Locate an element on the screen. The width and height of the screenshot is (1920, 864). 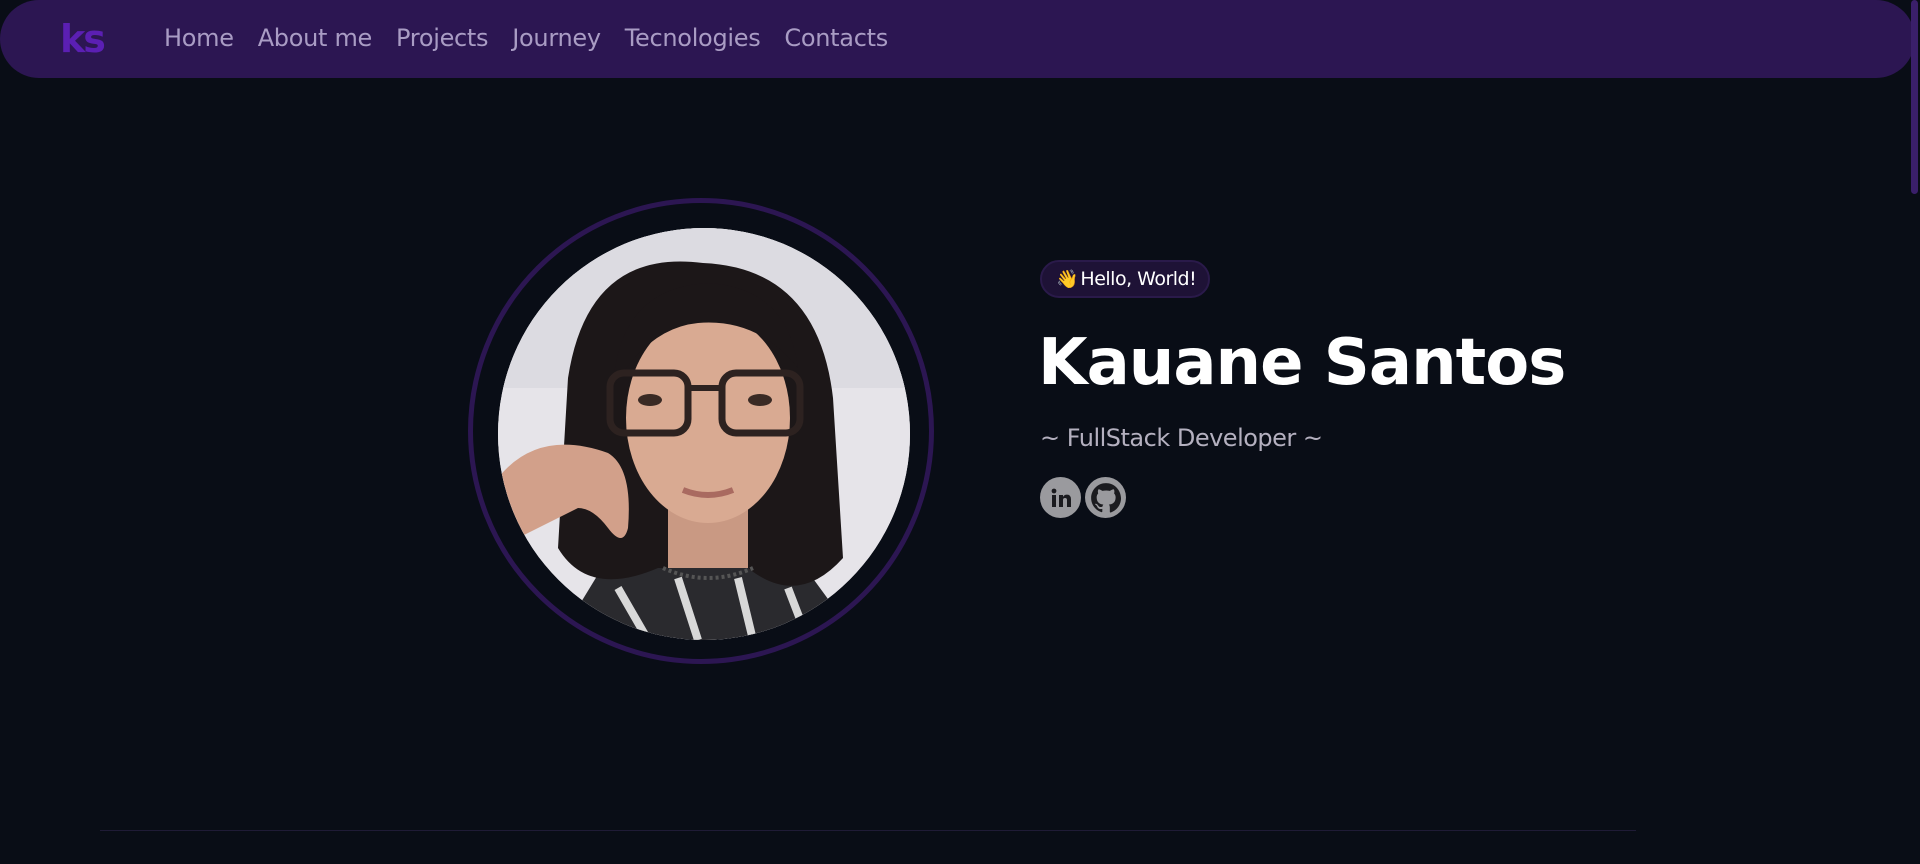
nav-link-journey: Journey is located at coordinates (556, 38).